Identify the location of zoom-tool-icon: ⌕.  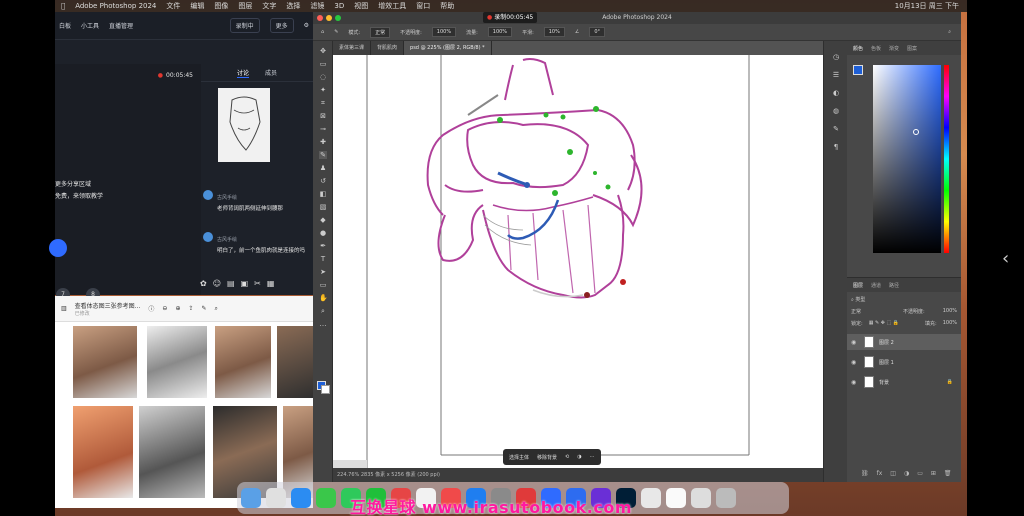
(323, 311).